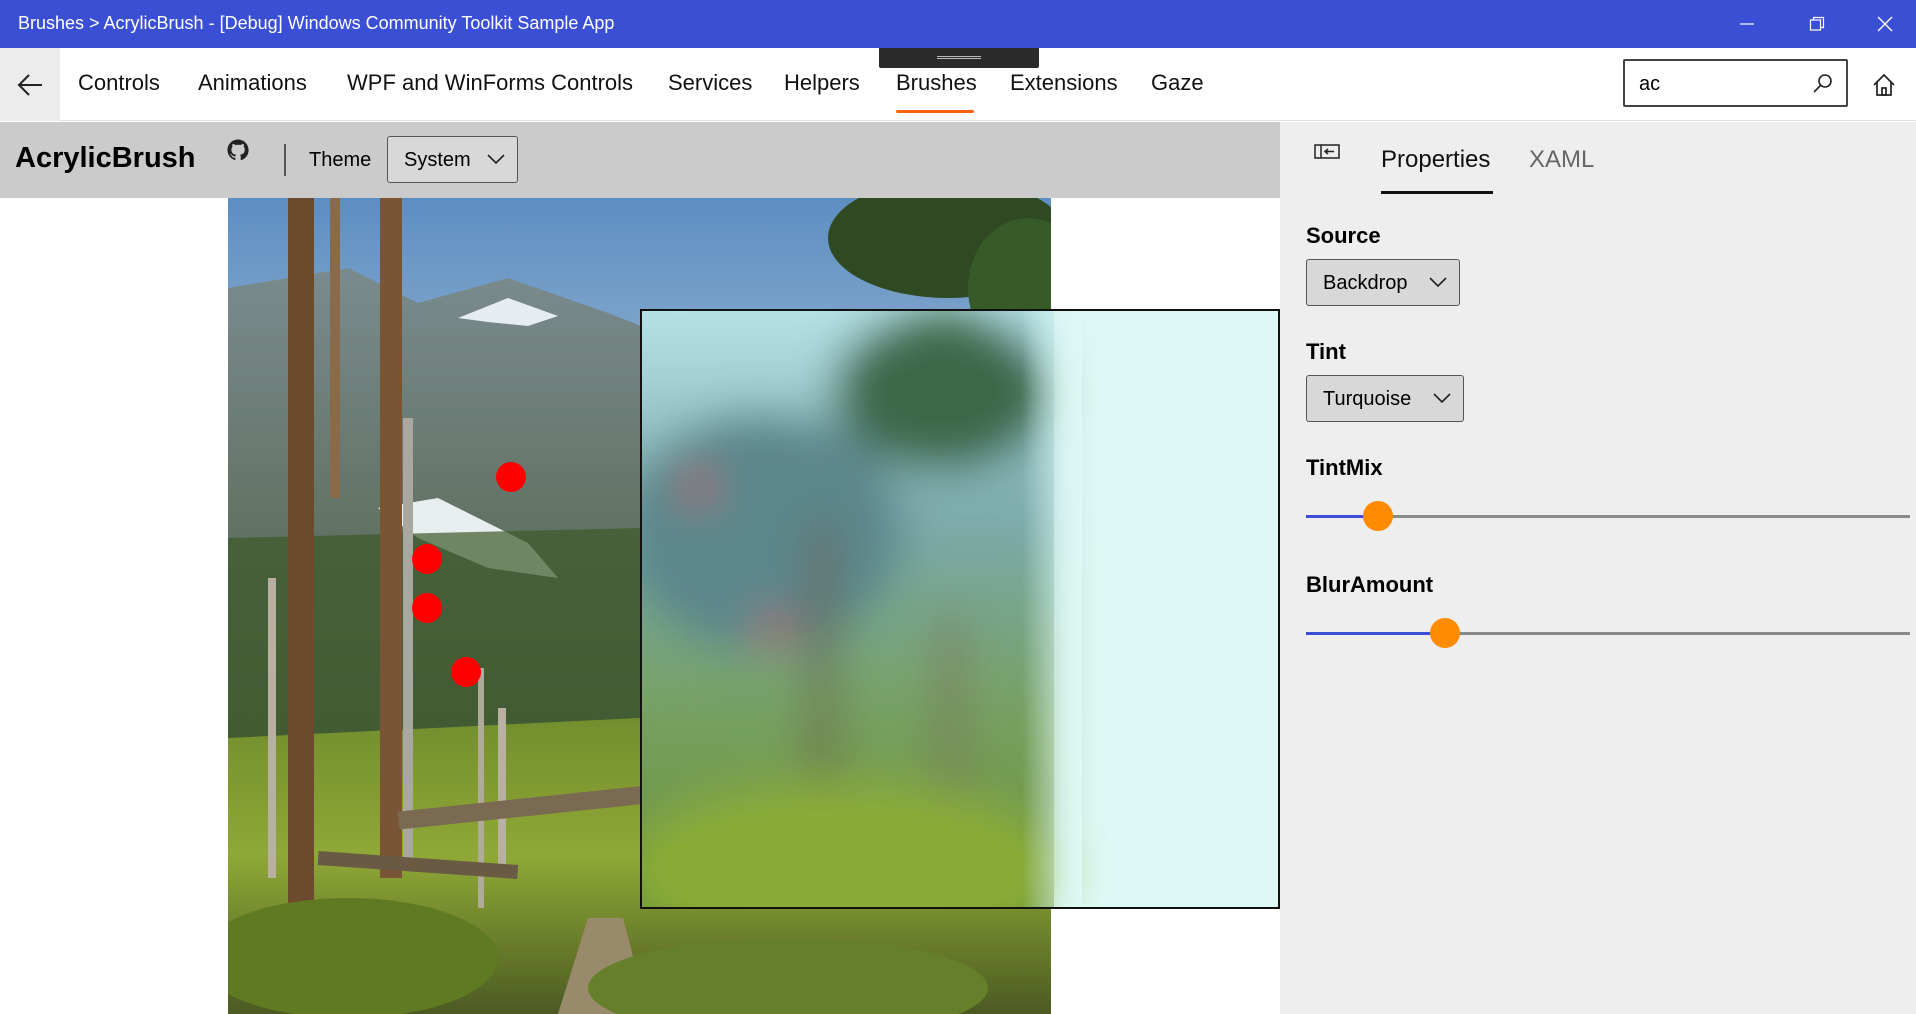 The image size is (1916, 1014). I want to click on search-input, so click(1719, 84).